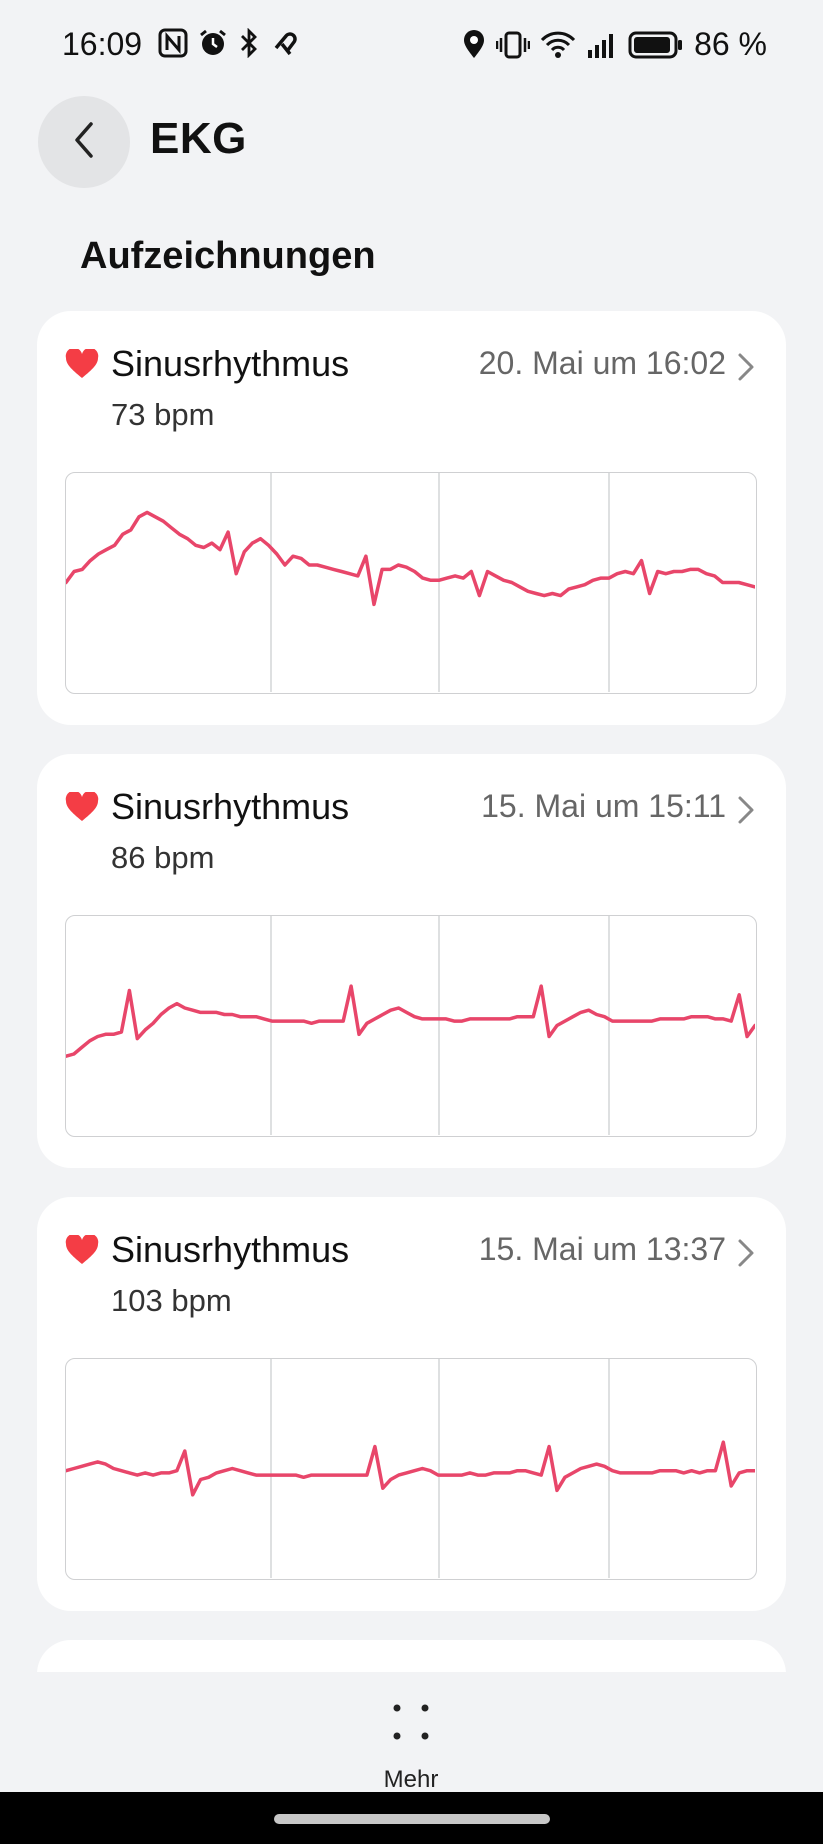 The height and width of the screenshot is (1844, 823). Describe the element at coordinates (411, 1779) in the screenshot. I see `more-label: Mehr` at that location.